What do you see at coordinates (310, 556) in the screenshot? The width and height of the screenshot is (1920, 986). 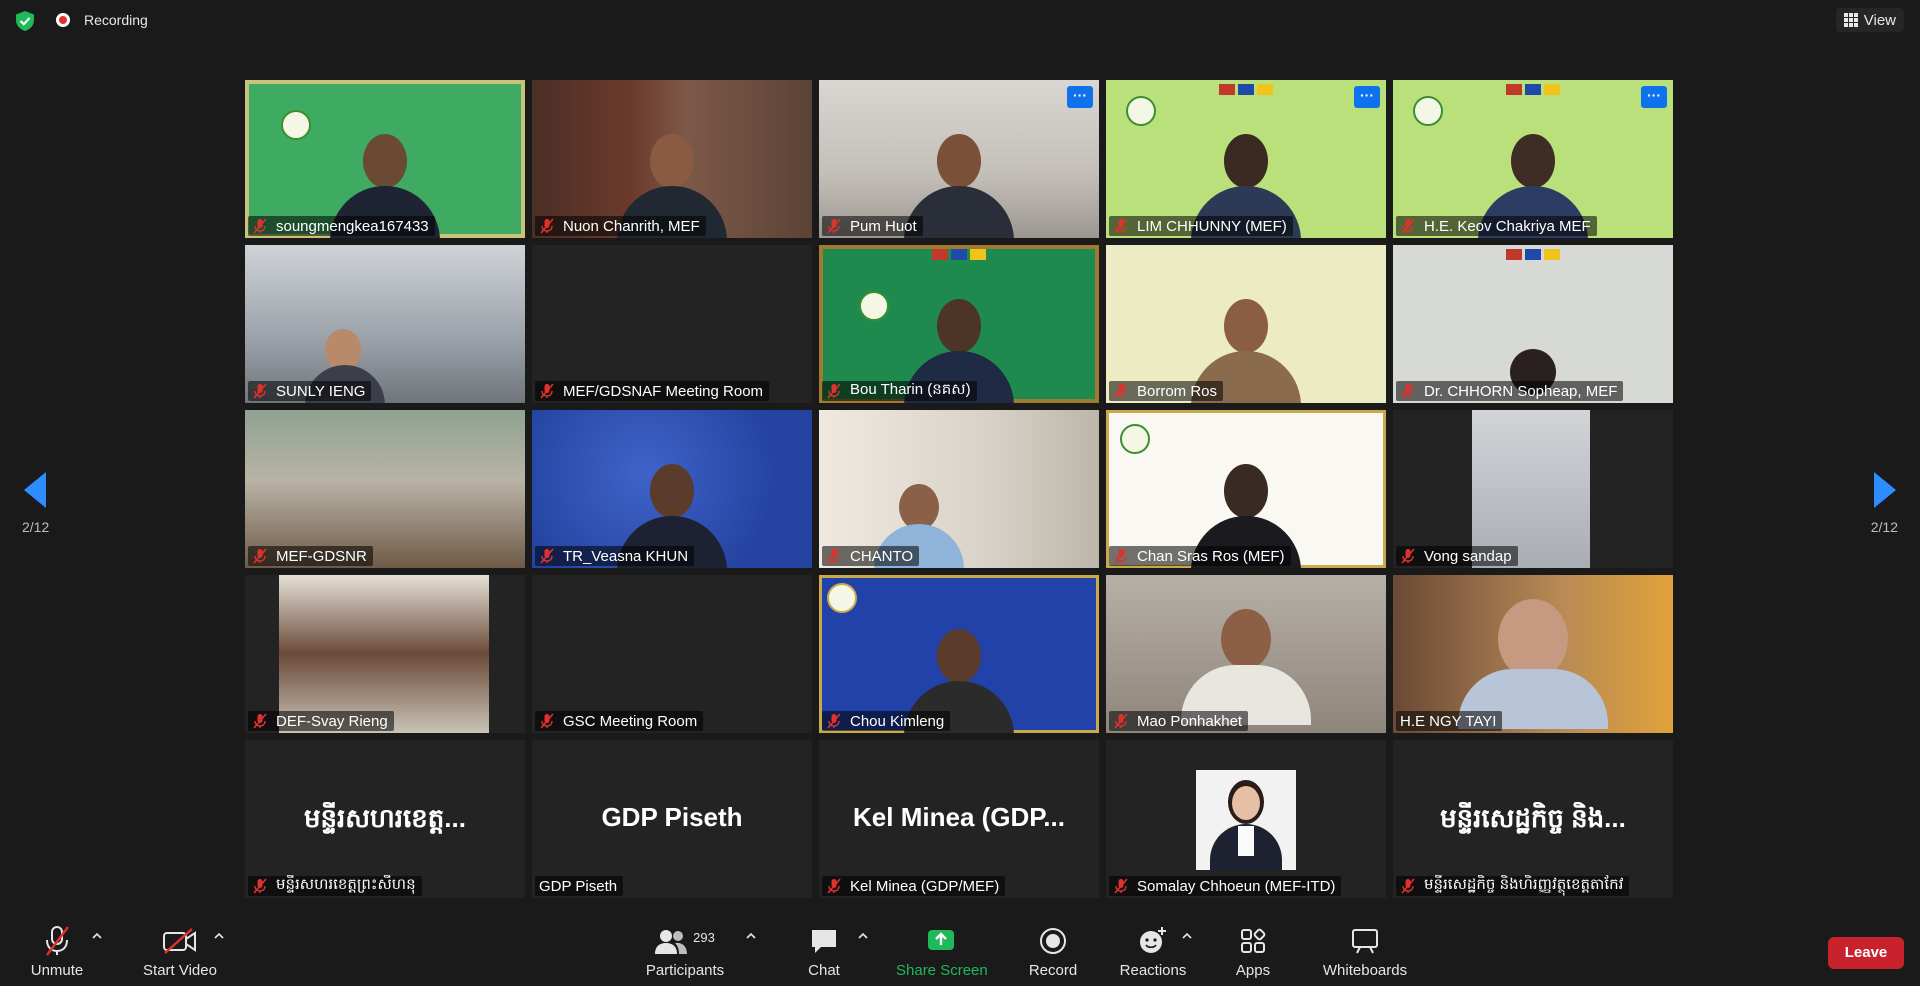 I see `participant-name-label: MEF-GDSNR` at bounding box center [310, 556].